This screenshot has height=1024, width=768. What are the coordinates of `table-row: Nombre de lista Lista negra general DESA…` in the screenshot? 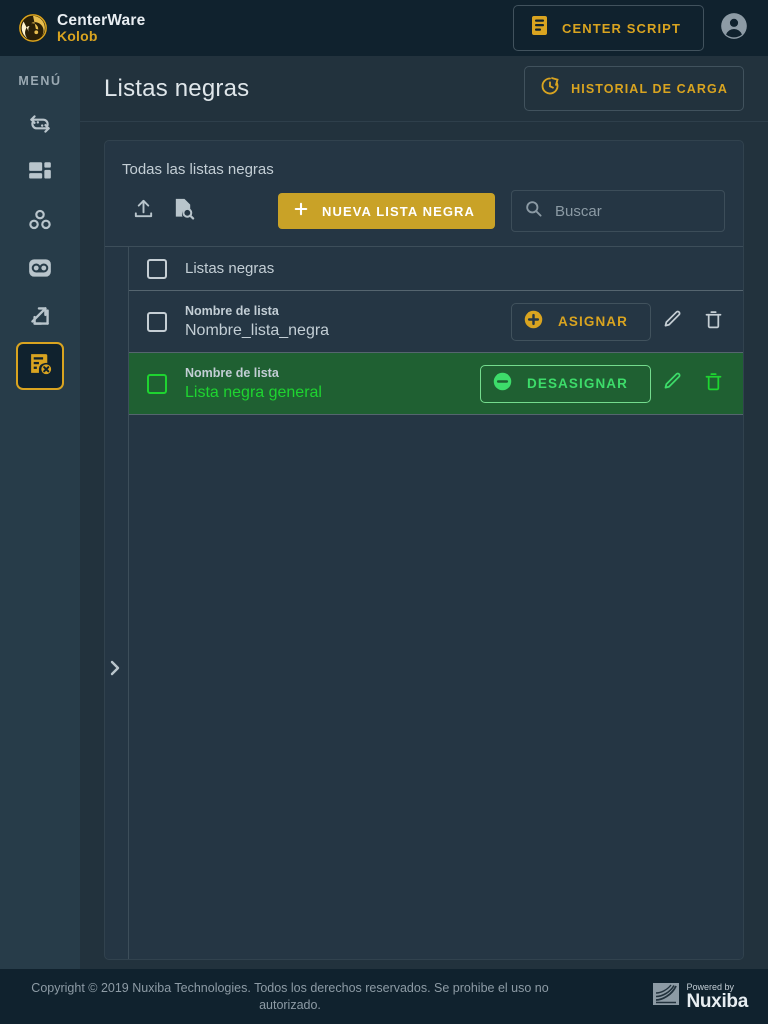 It's located at (436, 384).